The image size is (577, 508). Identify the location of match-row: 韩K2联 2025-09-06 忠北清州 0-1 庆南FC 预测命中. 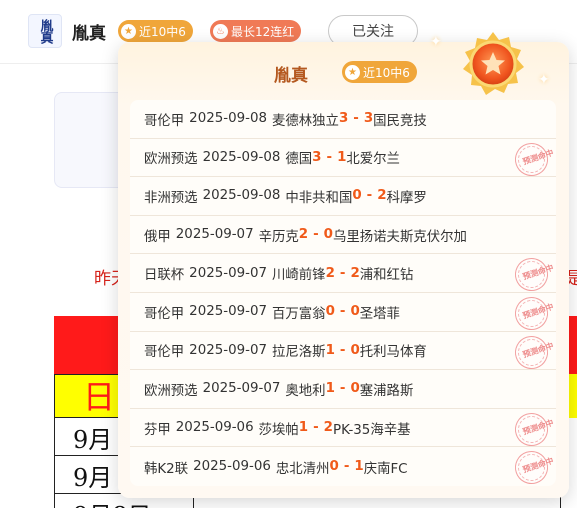
(343, 466).